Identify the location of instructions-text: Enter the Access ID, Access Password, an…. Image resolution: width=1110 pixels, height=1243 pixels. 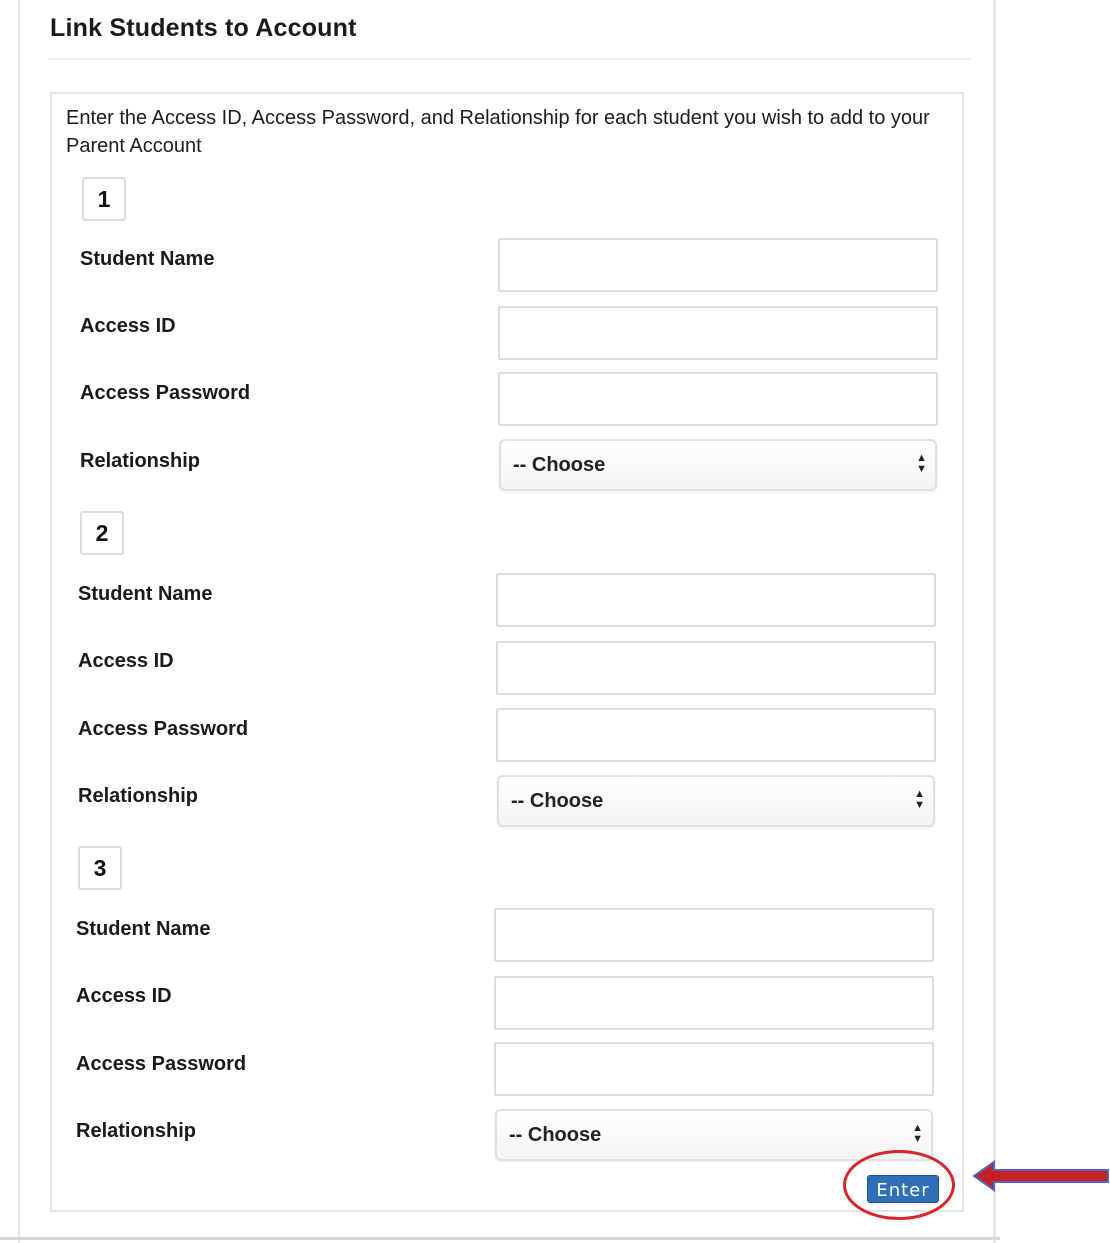
(498, 132).